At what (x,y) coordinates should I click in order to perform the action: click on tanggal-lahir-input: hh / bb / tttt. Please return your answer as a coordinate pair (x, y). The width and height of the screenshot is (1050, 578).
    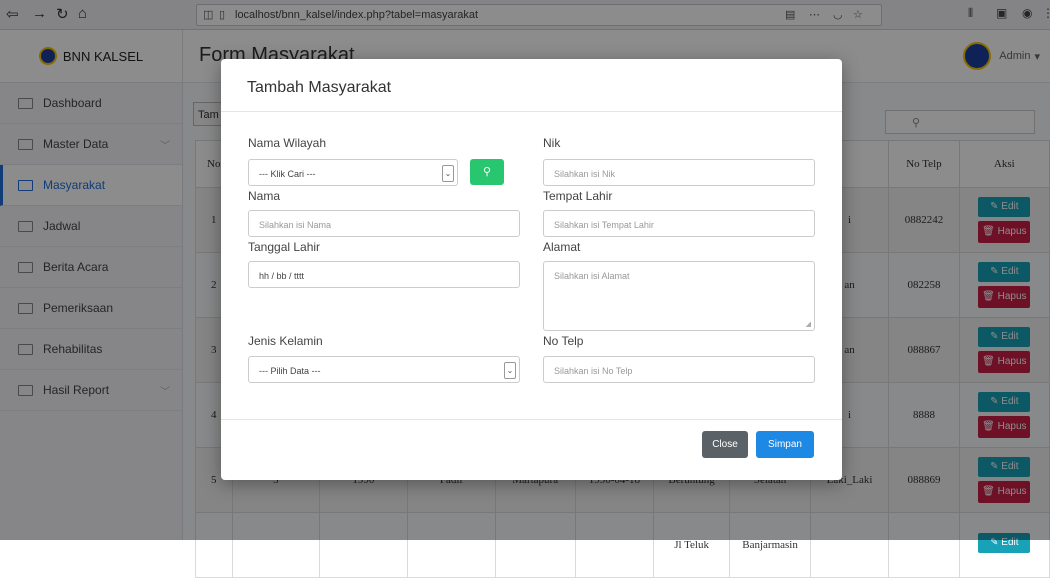
    Looking at the image, I should click on (384, 274).